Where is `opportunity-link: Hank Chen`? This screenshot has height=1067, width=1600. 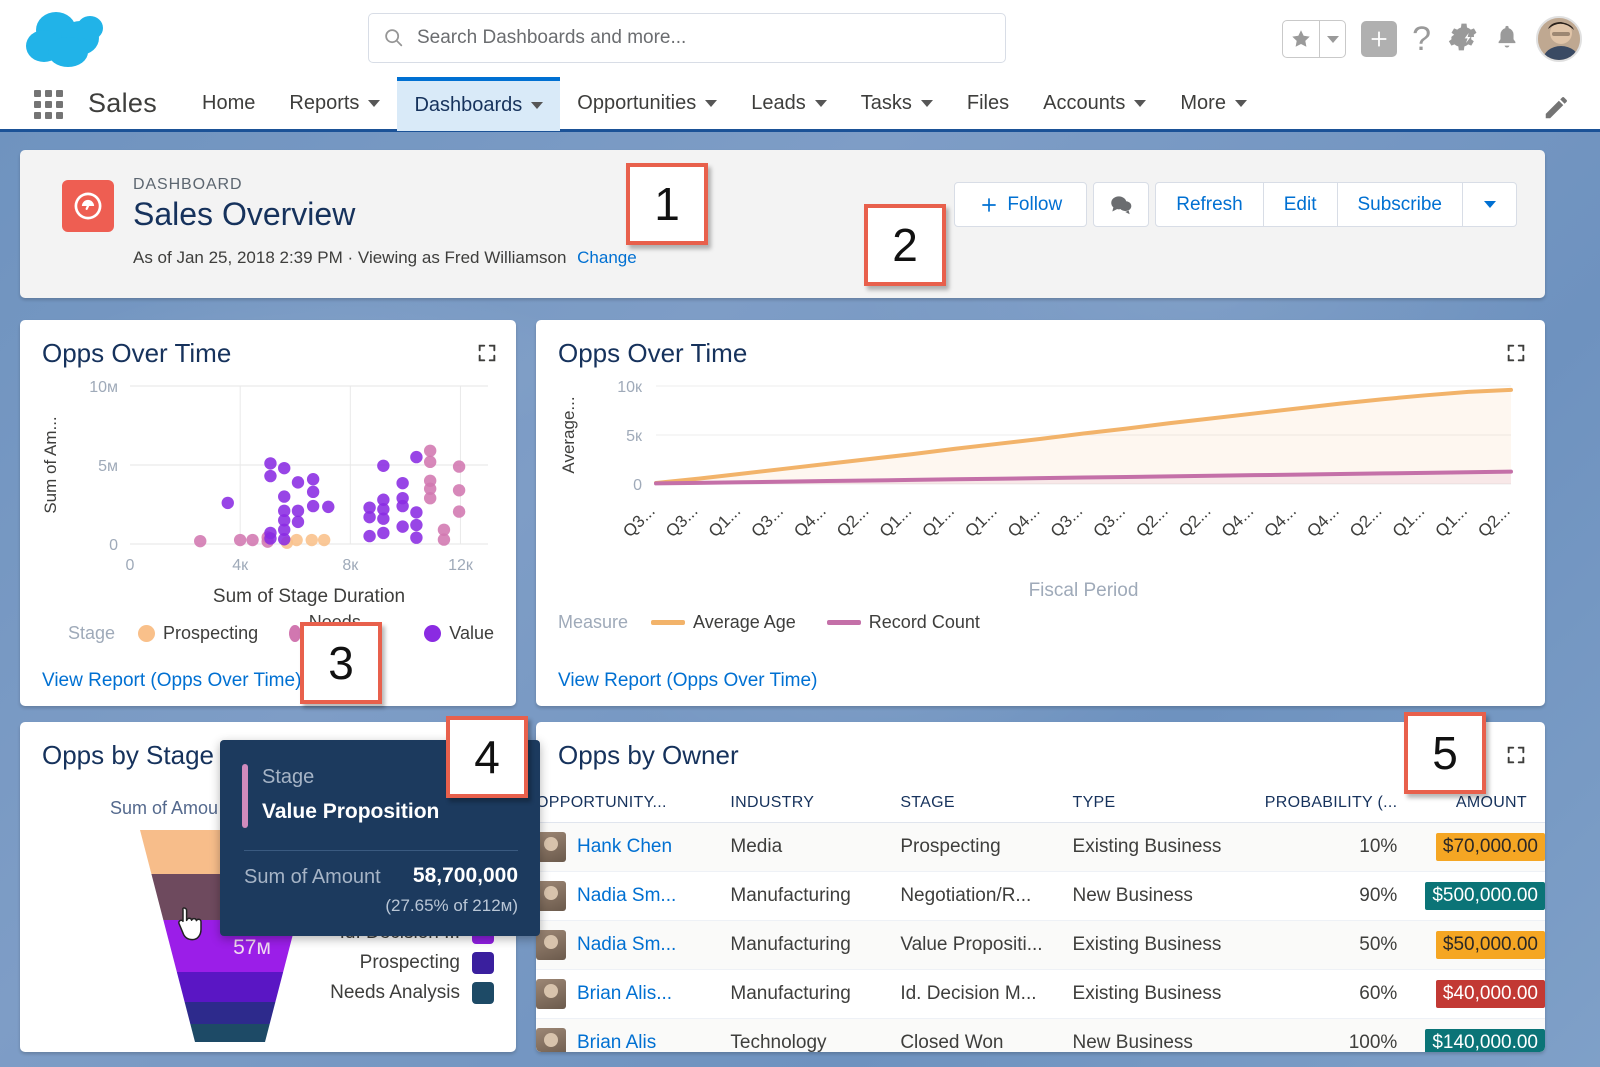 opportunity-link: Hank Chen is located at coordinates (624, 847).